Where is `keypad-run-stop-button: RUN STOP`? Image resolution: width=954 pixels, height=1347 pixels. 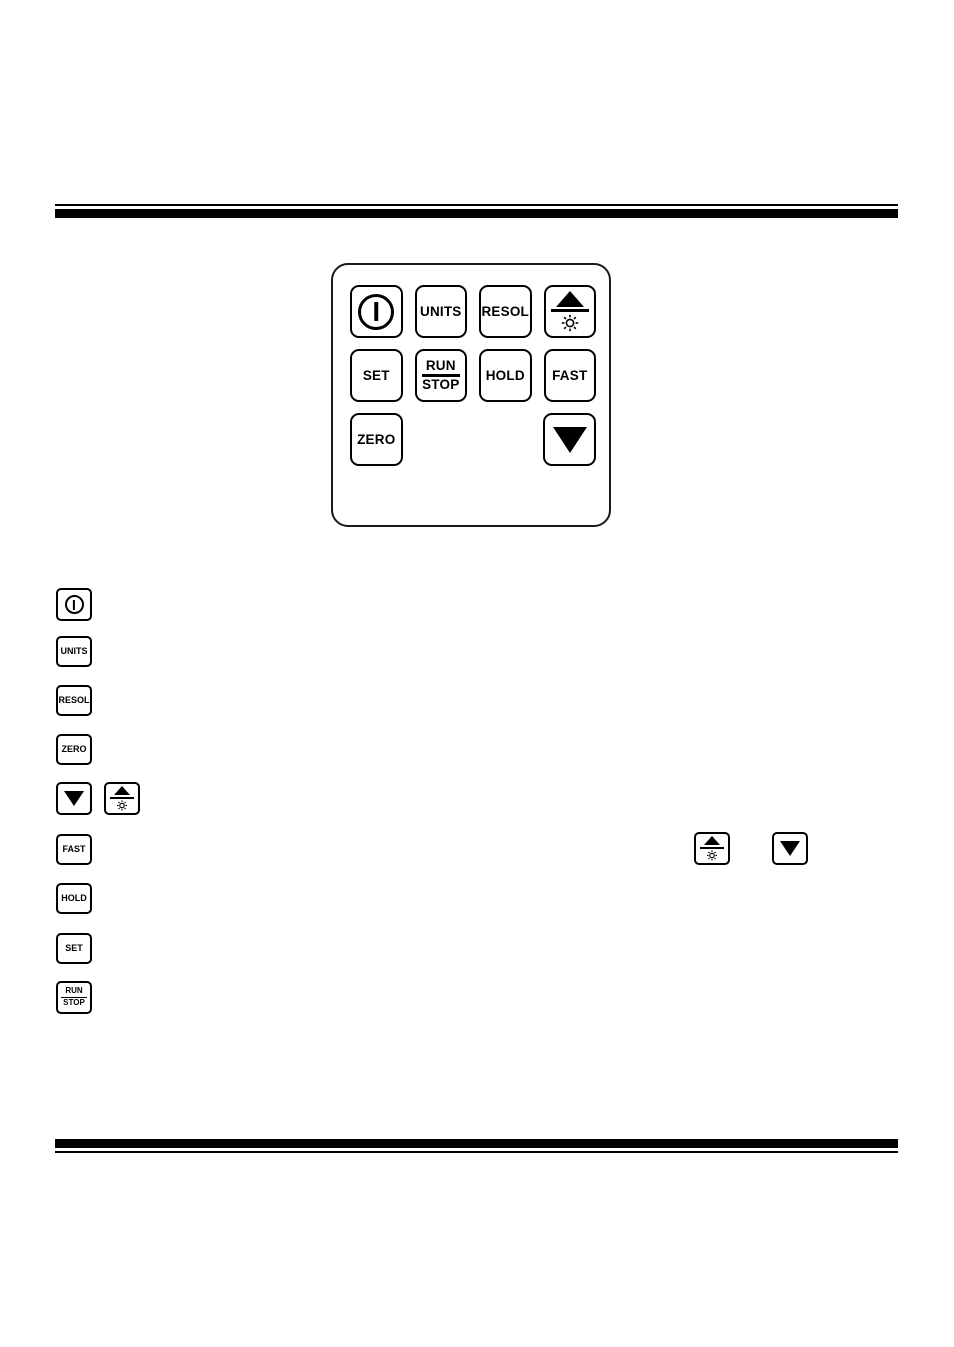
keypad-run-stop-button: RUN STOP is located at coordinates (440, 375).